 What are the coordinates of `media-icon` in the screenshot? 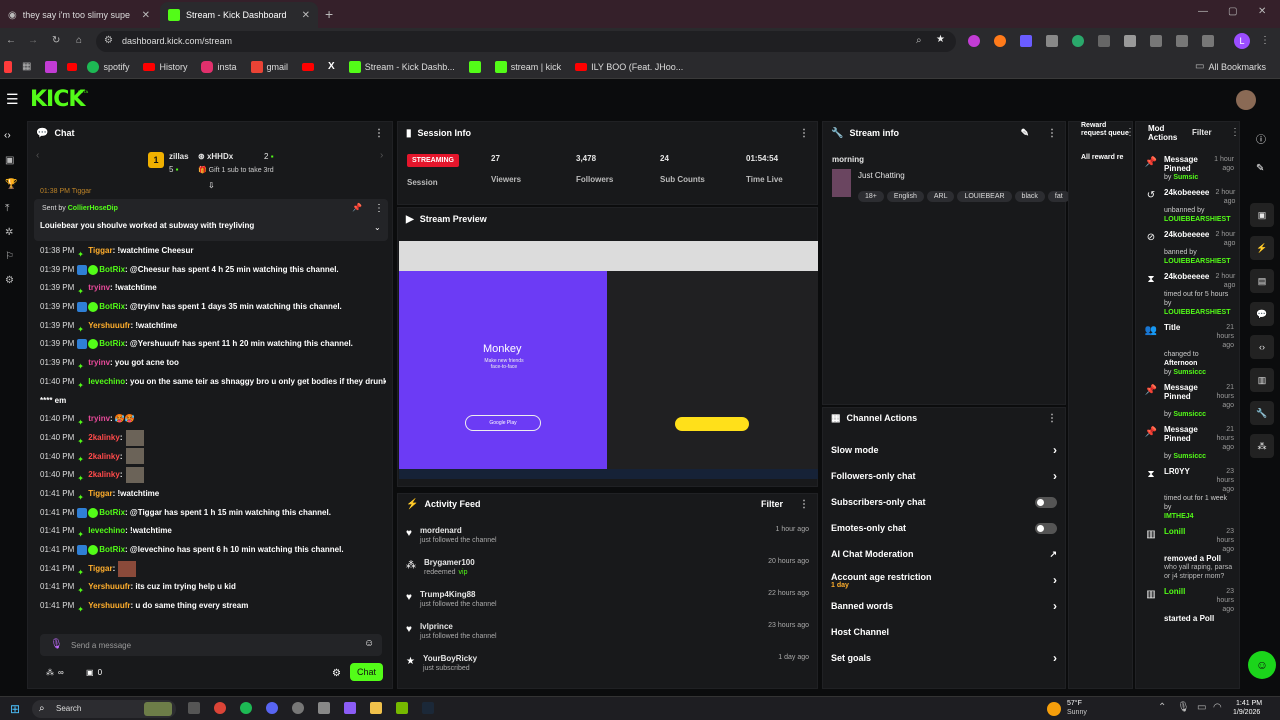 It's located at (1208, 41).